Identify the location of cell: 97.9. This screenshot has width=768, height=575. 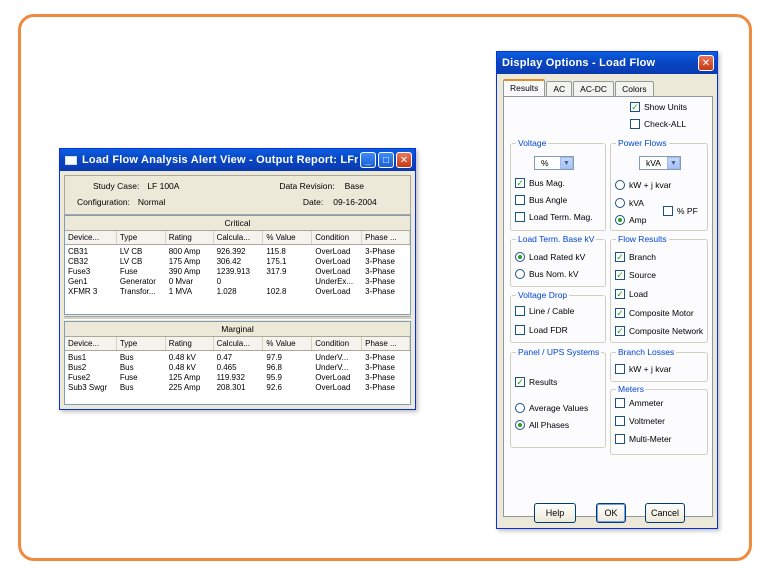
(274, 357).